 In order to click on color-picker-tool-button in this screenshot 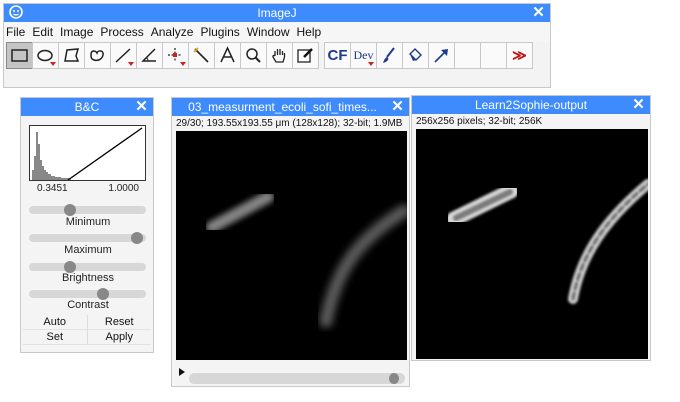, I will do `click(305, 55)`.